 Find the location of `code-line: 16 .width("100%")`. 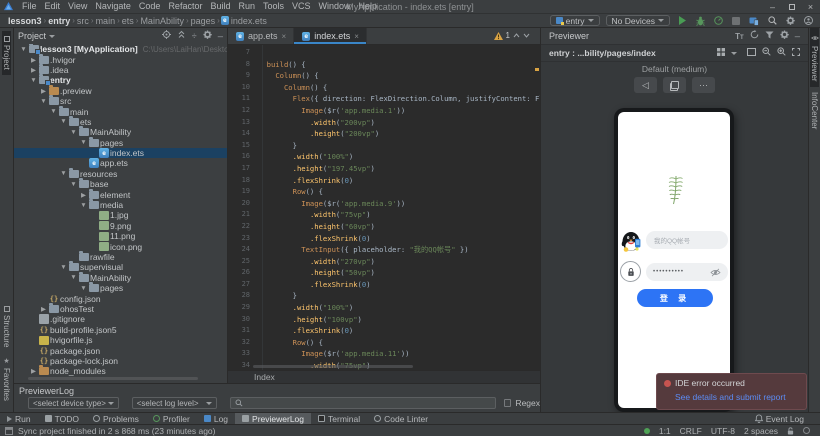

code-line: 16 .width("100%") is located at coordinates (384, 157).